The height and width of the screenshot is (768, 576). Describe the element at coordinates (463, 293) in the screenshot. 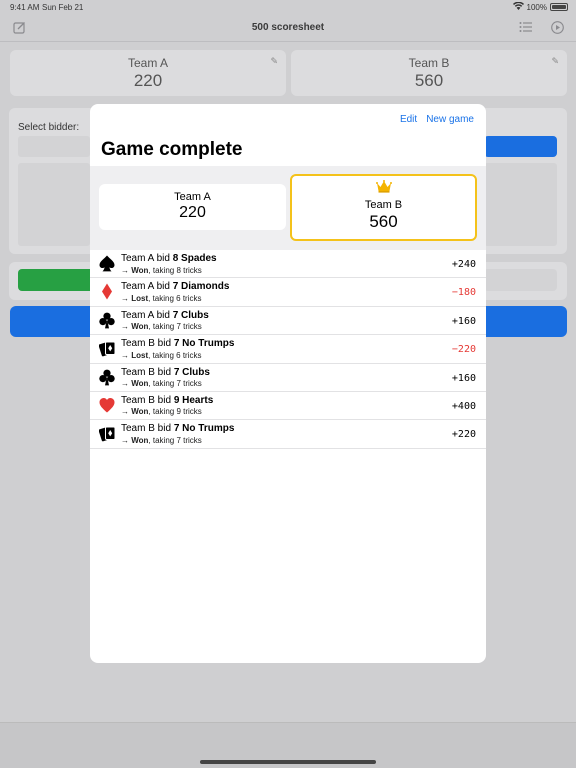

I see `round-points: −180` at that location.